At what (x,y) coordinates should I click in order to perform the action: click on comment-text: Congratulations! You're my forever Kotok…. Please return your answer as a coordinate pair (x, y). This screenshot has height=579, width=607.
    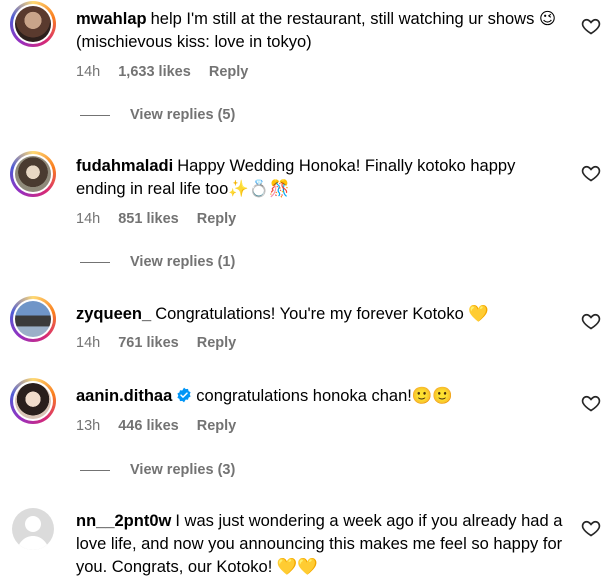
    Looking at the image, I should click on (322, 314).